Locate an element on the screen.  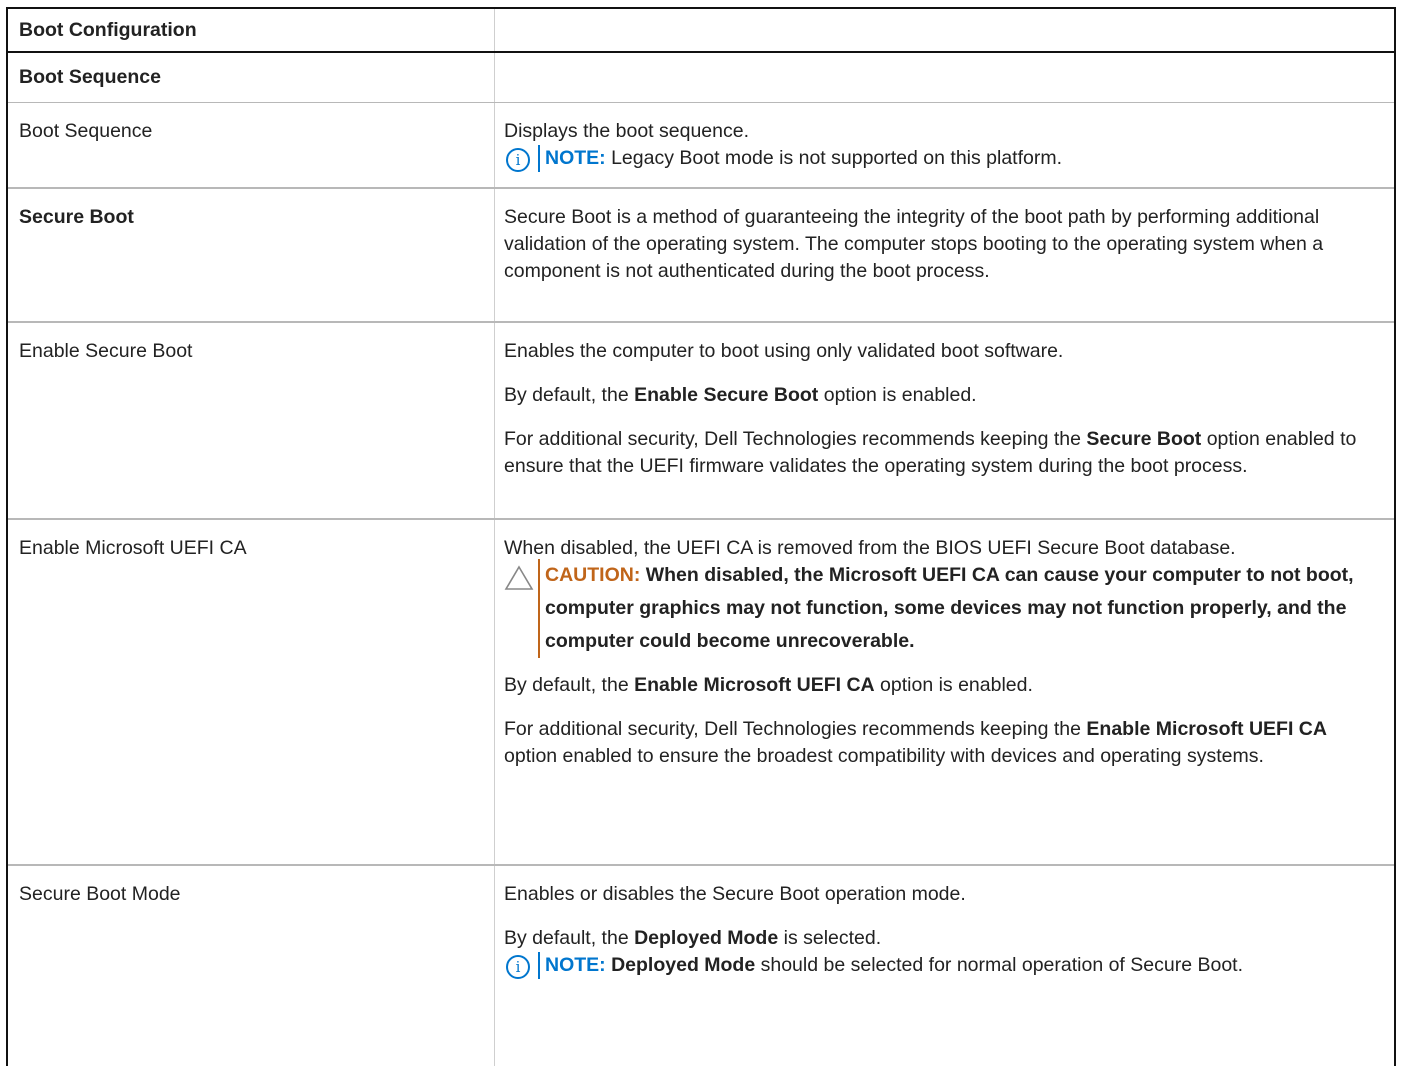
table-title: Boot Configuration is located at coordinates (701, 31).